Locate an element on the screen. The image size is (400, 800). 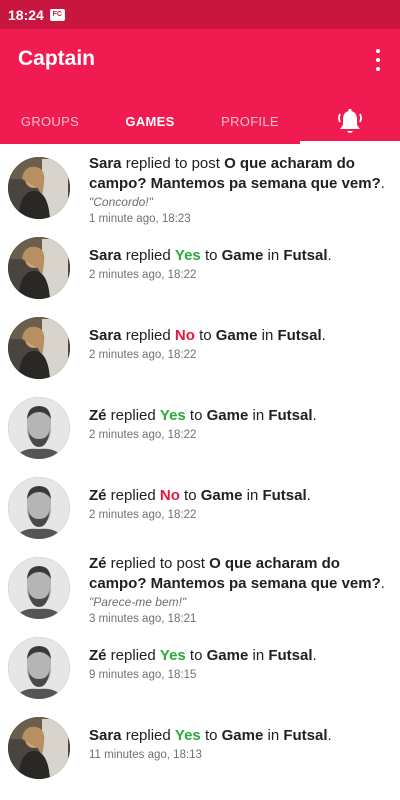
bell-icon is located at coordinates (350, 120).